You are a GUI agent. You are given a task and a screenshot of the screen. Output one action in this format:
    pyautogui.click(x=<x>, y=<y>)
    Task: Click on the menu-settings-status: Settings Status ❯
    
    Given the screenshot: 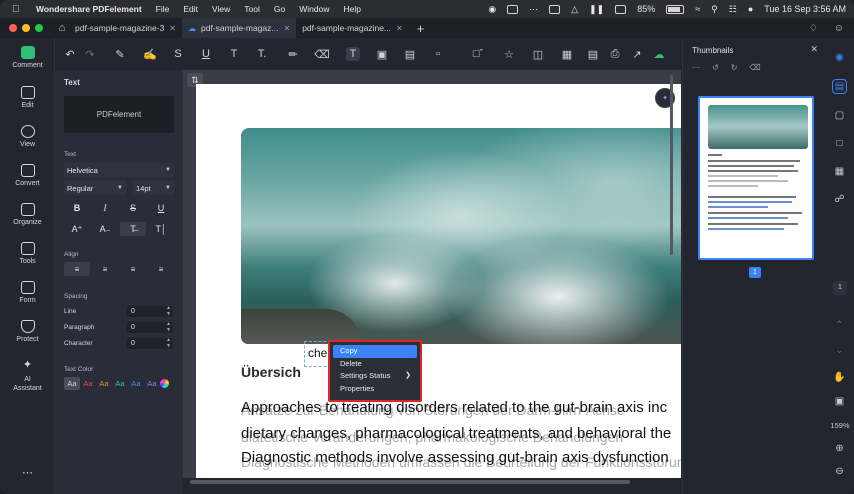 What is the action you would take?
    pyautogui.click(x=375, y=376)
    